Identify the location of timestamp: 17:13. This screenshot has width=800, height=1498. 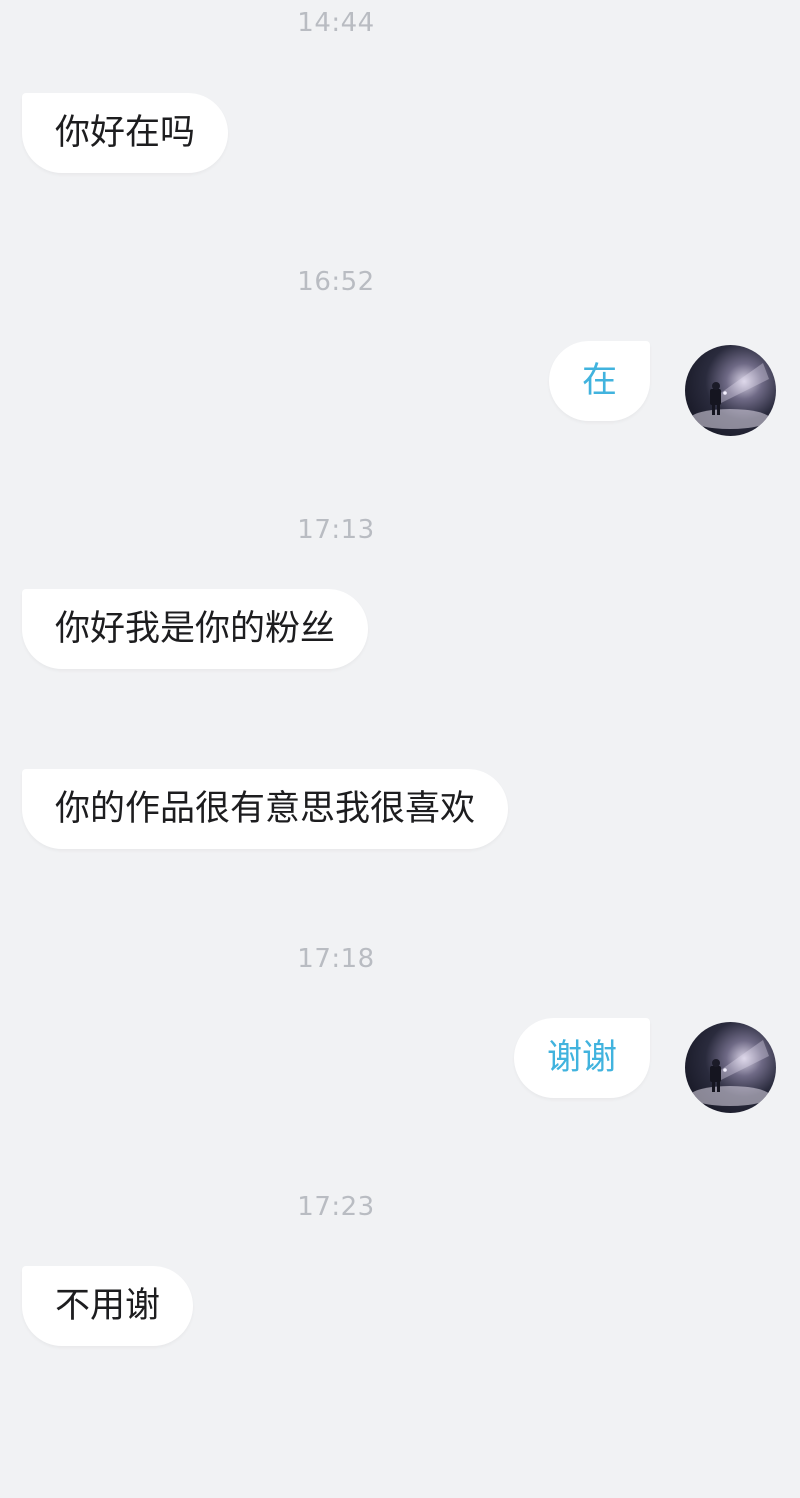
(336, 530).